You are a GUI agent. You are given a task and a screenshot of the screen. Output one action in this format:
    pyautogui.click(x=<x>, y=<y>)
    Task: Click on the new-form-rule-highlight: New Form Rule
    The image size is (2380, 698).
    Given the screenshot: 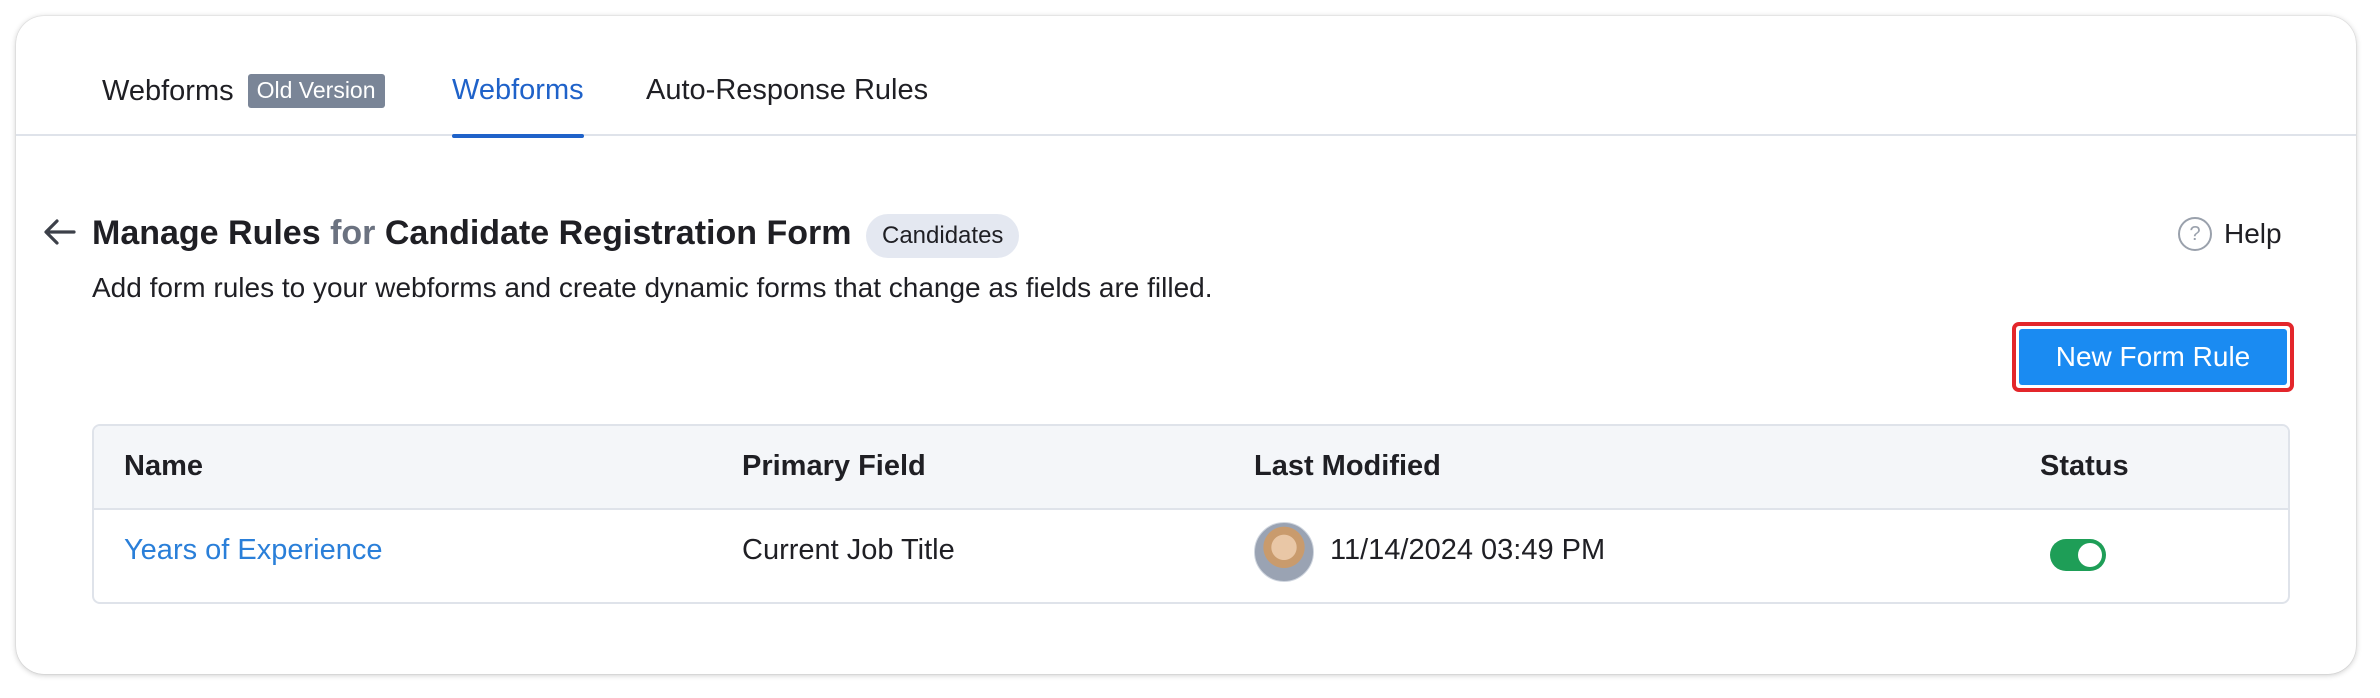 What is the action you would take?
    pyautogui.click(x=2153, y=357)
    